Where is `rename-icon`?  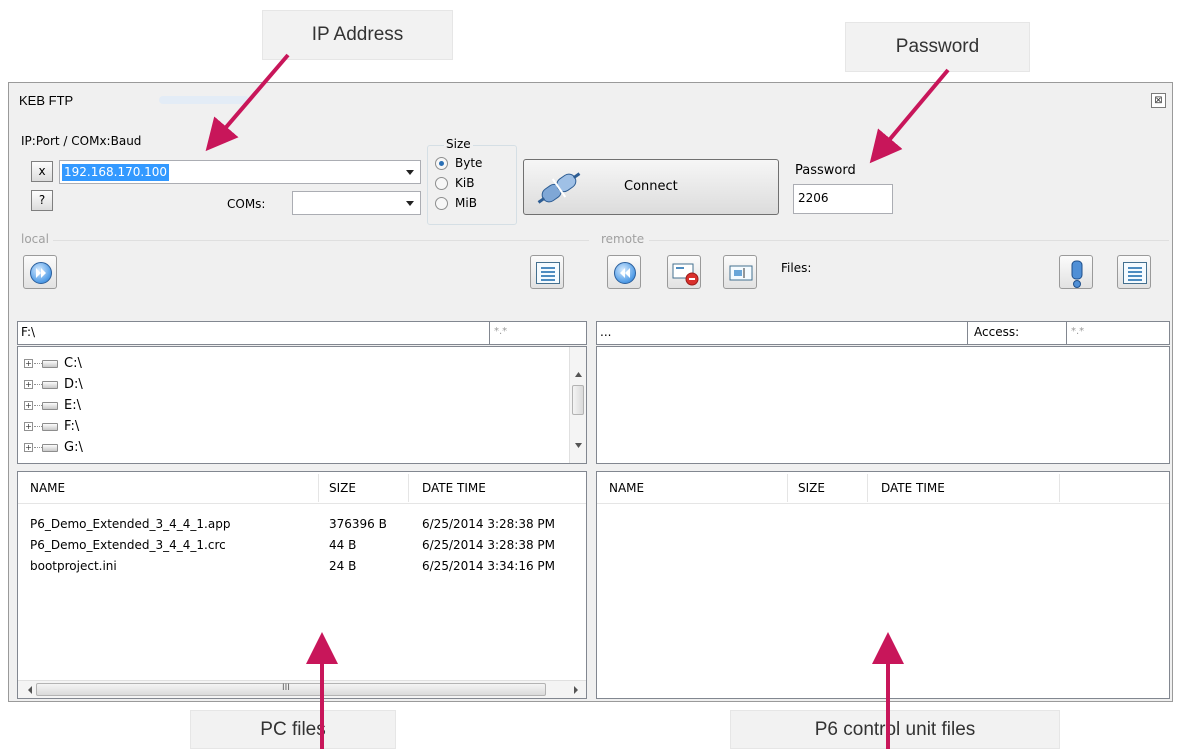 rename-icon is located at coordinates (741, 273).